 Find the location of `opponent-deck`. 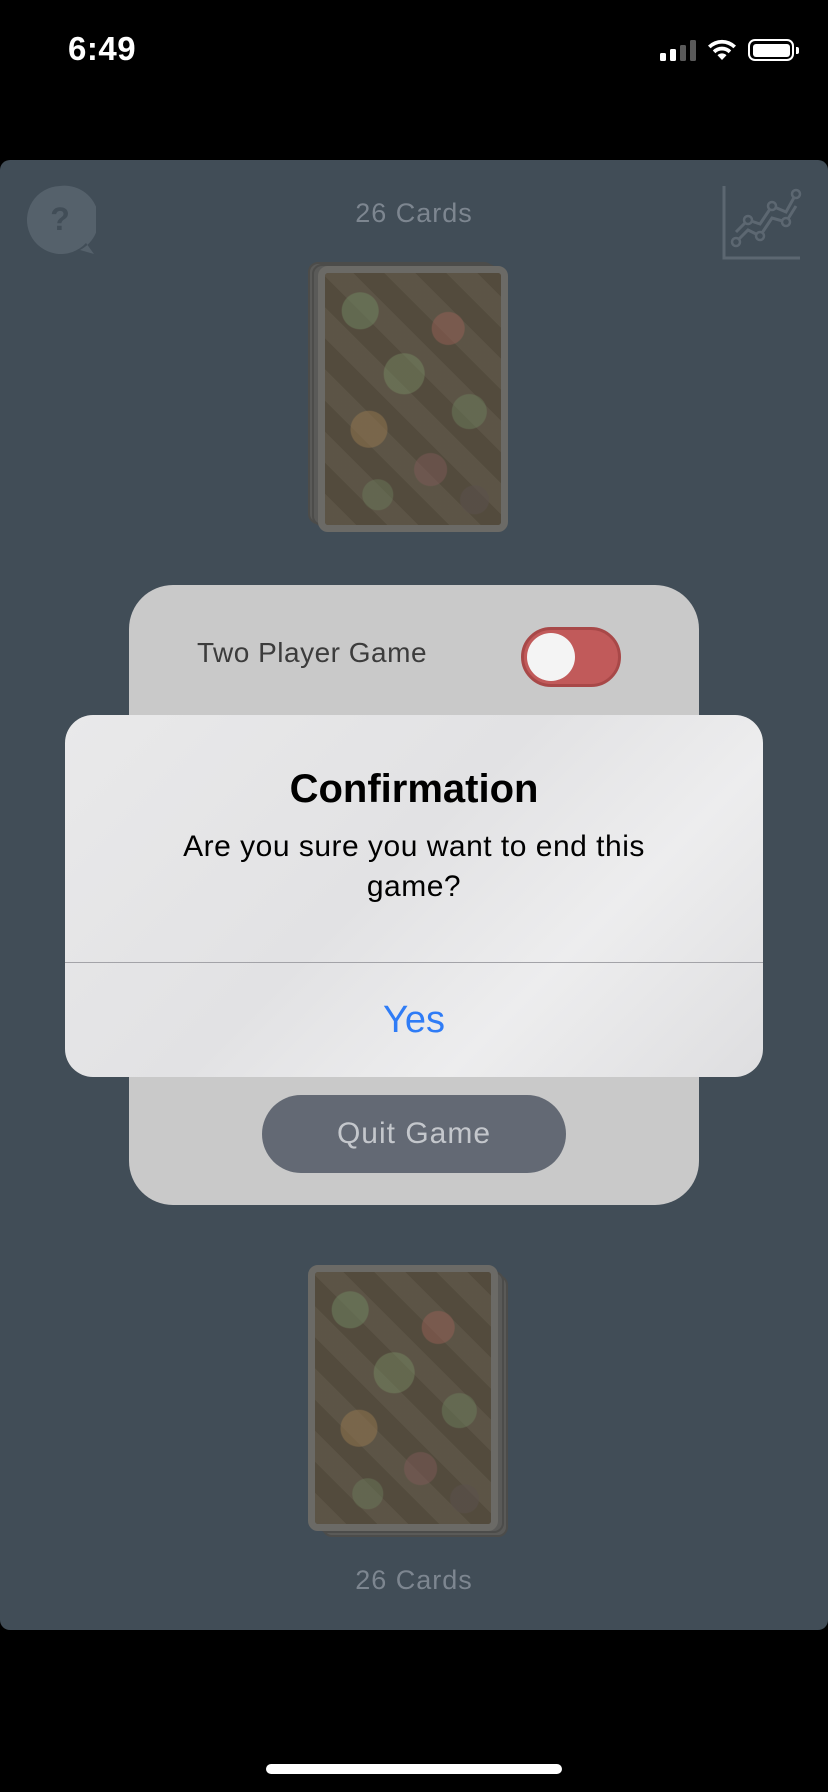

opponent-deck is located at coordinates (408, 396).